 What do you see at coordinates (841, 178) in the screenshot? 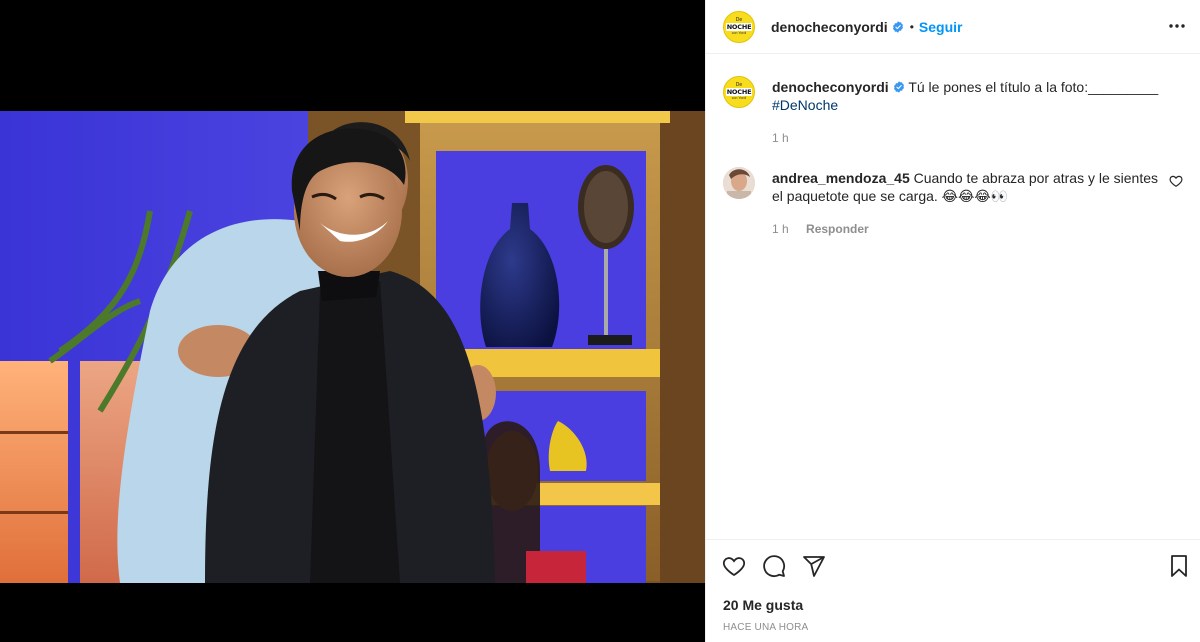
I see `comment-username: andrea_mendoza_45` at bounding box center [841, 178].